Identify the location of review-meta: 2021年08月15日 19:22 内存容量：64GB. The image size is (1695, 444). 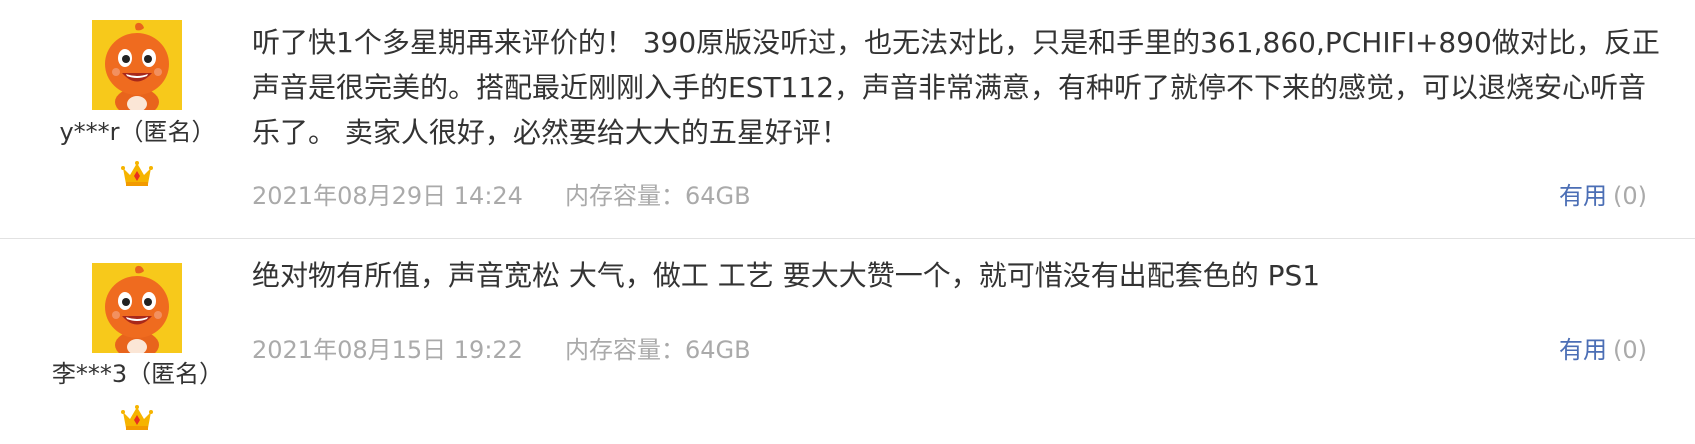
(501, 350).